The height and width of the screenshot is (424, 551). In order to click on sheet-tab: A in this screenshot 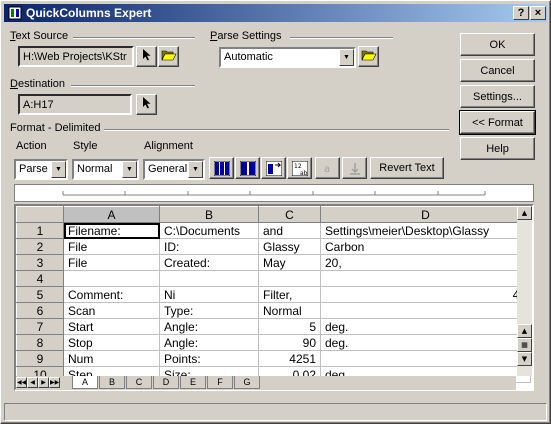, I will do `click(85, 382)`.